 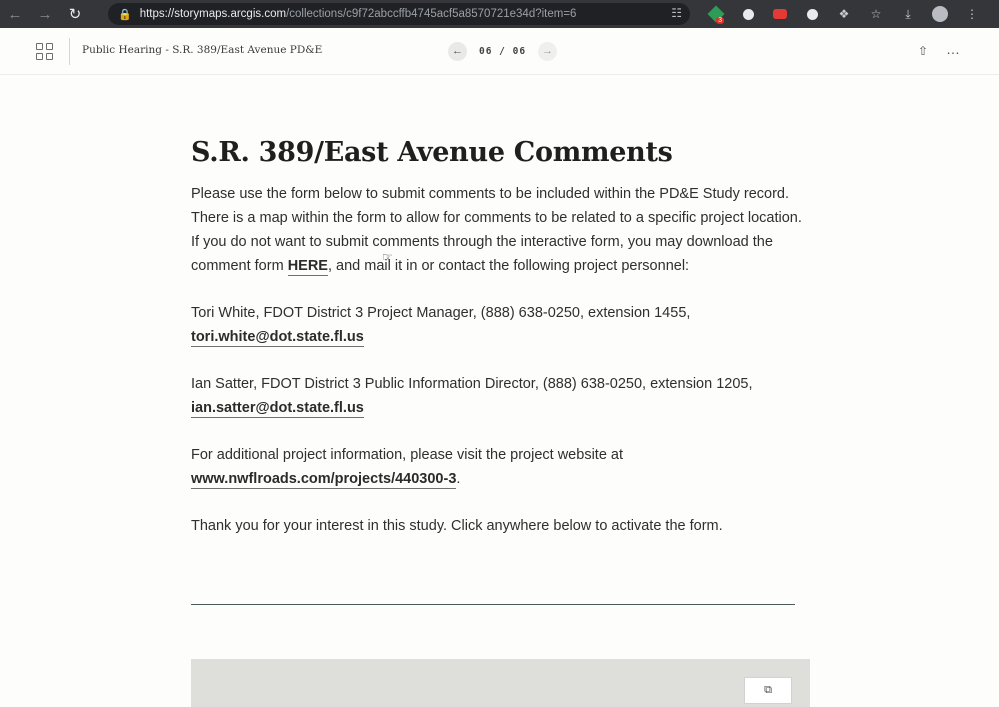 I want to click on arrow-left-icon: ←, so click(x=457, y=51).